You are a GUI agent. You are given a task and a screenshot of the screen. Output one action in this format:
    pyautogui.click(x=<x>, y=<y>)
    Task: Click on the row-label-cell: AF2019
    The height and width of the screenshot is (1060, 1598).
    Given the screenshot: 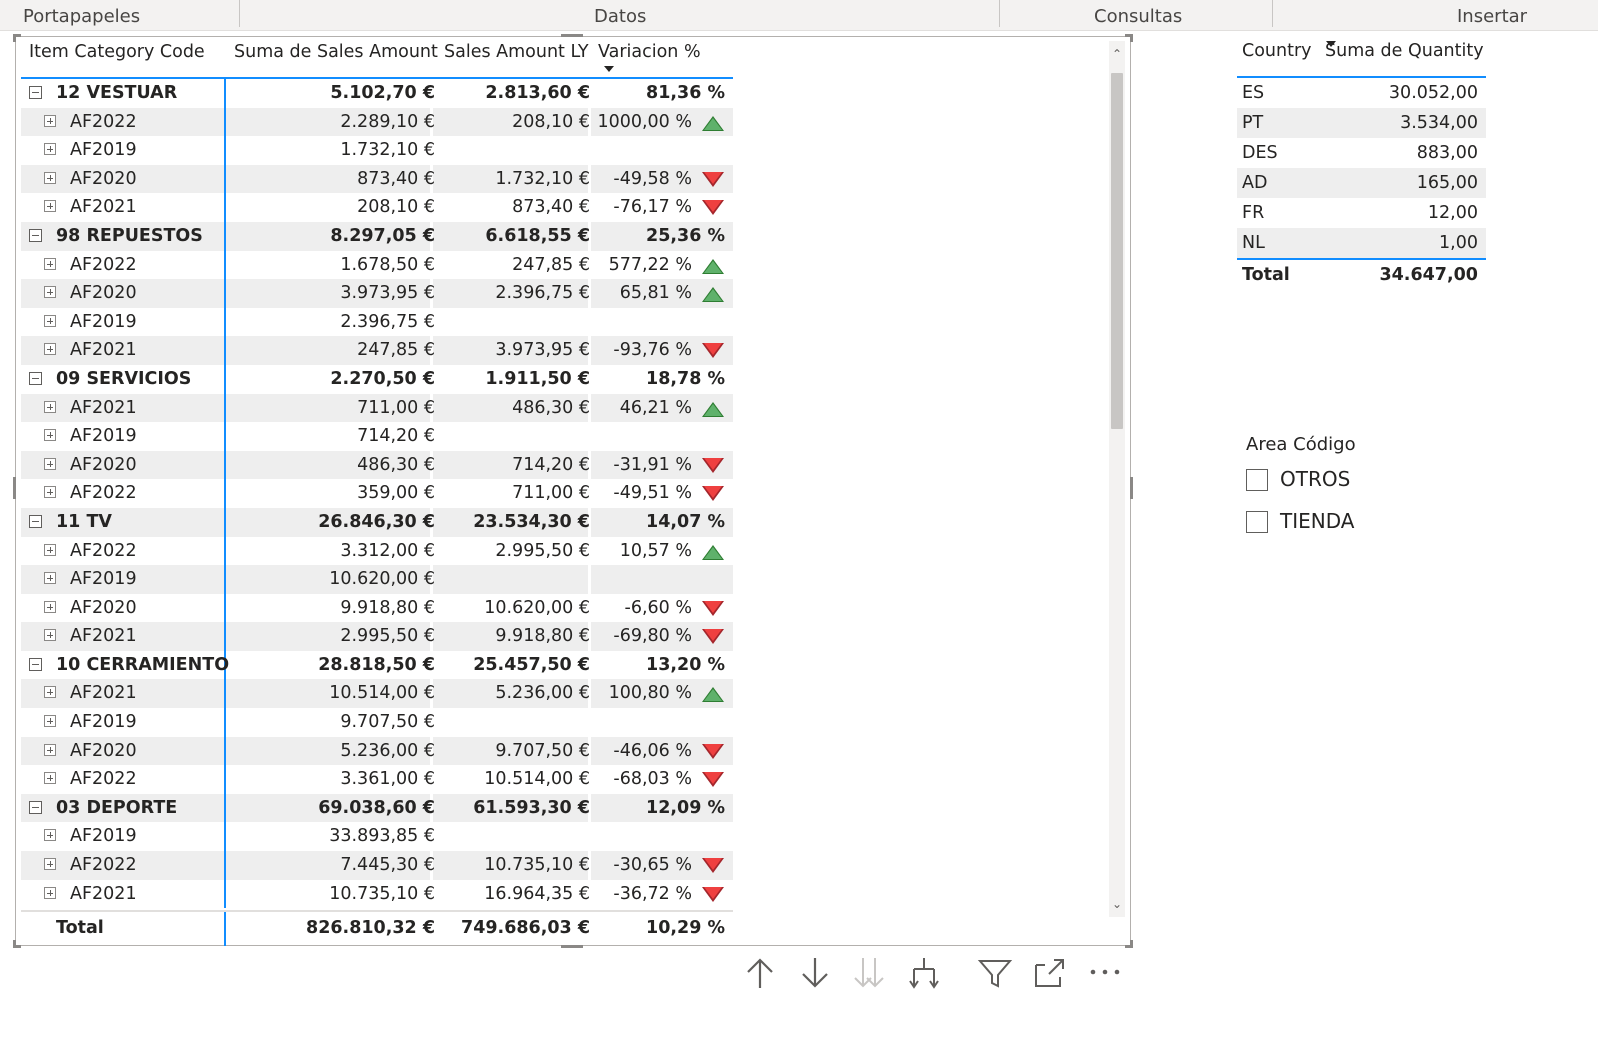 What is the action you would take?
    pyautogui.click(x=123, y=579)
    